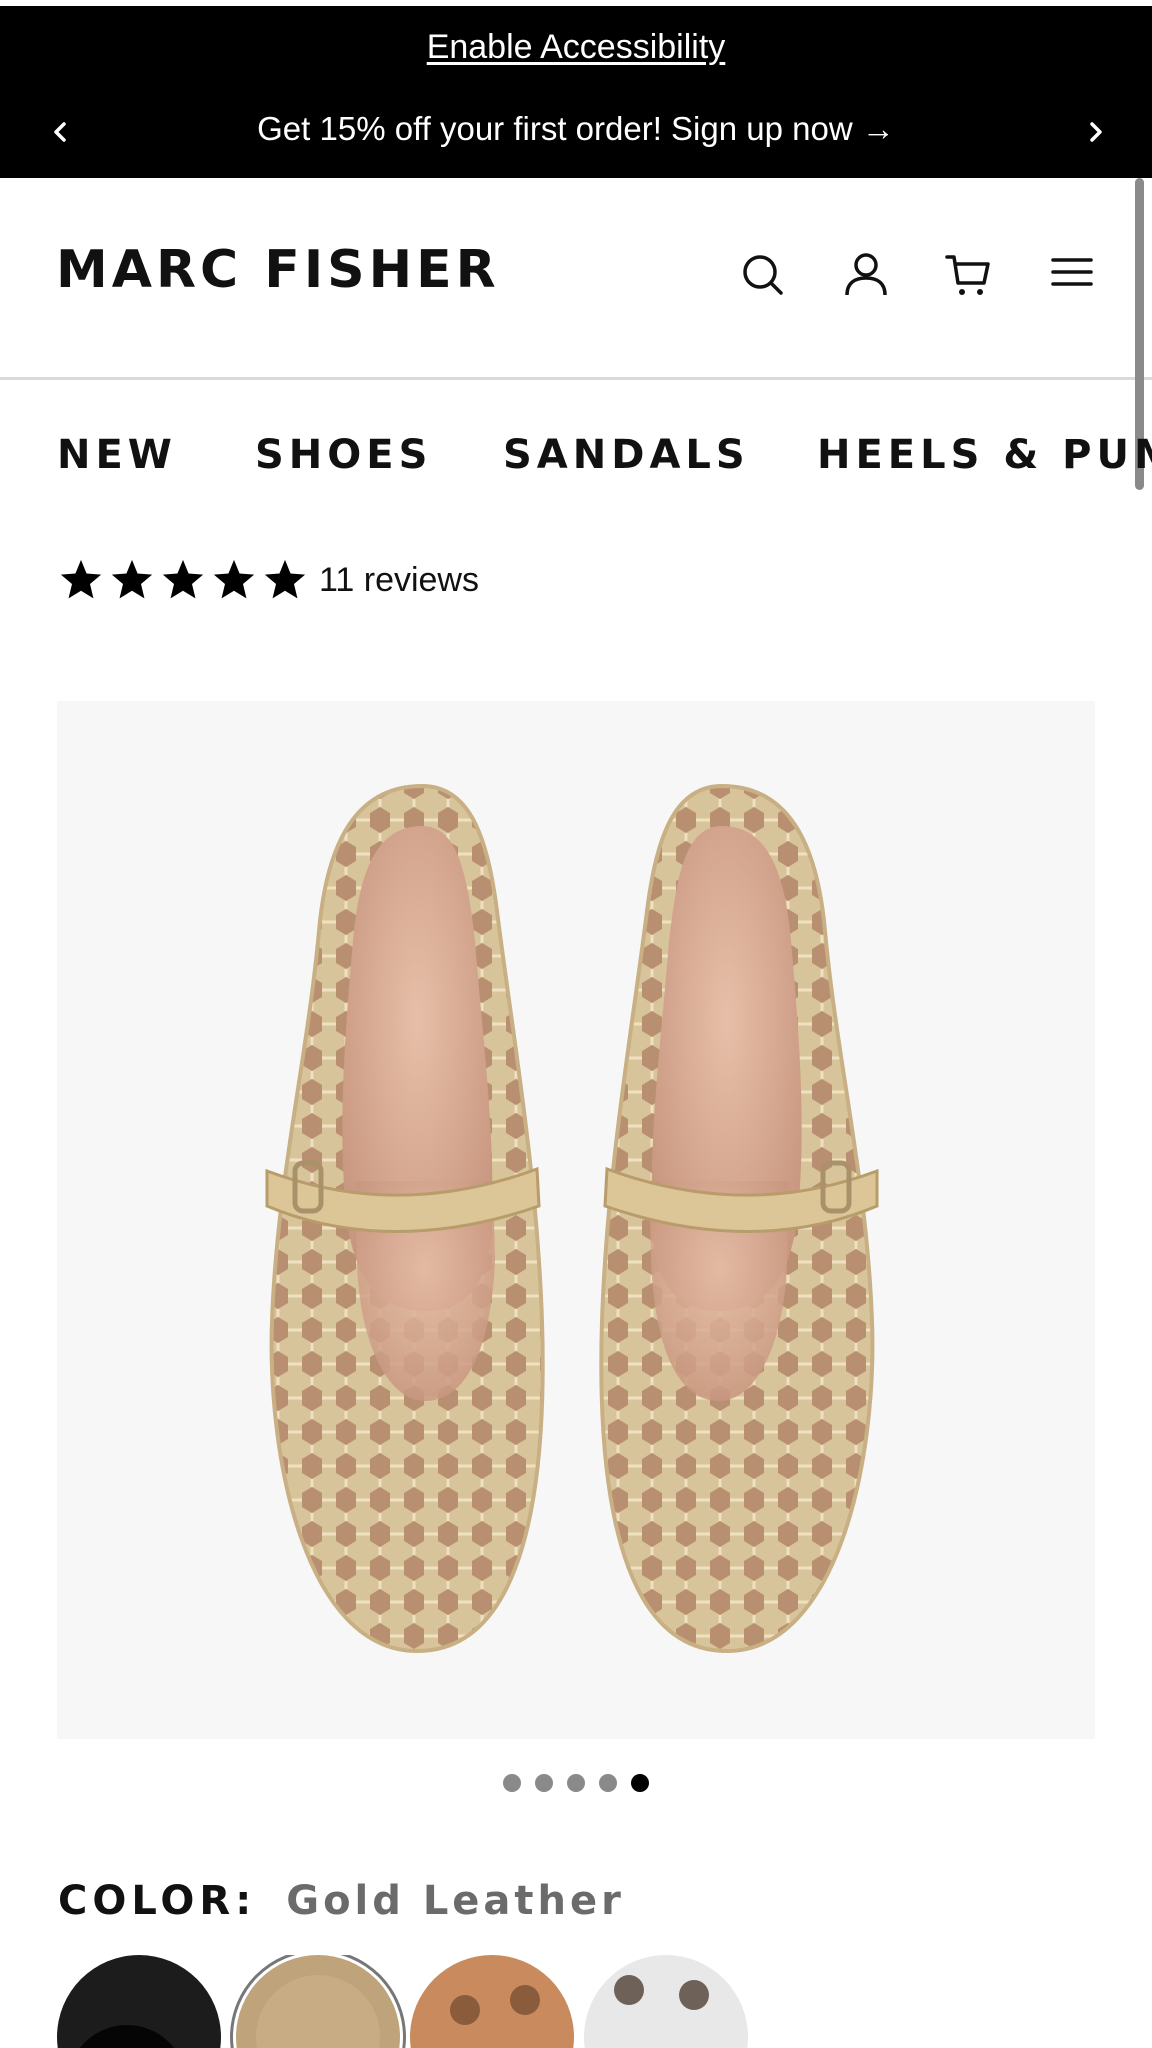 This screenshot has height=2048, width=1152. Describe the element at coordinates (1096, 132) in the screenshot. I see `chevron-right-icon` at that location.